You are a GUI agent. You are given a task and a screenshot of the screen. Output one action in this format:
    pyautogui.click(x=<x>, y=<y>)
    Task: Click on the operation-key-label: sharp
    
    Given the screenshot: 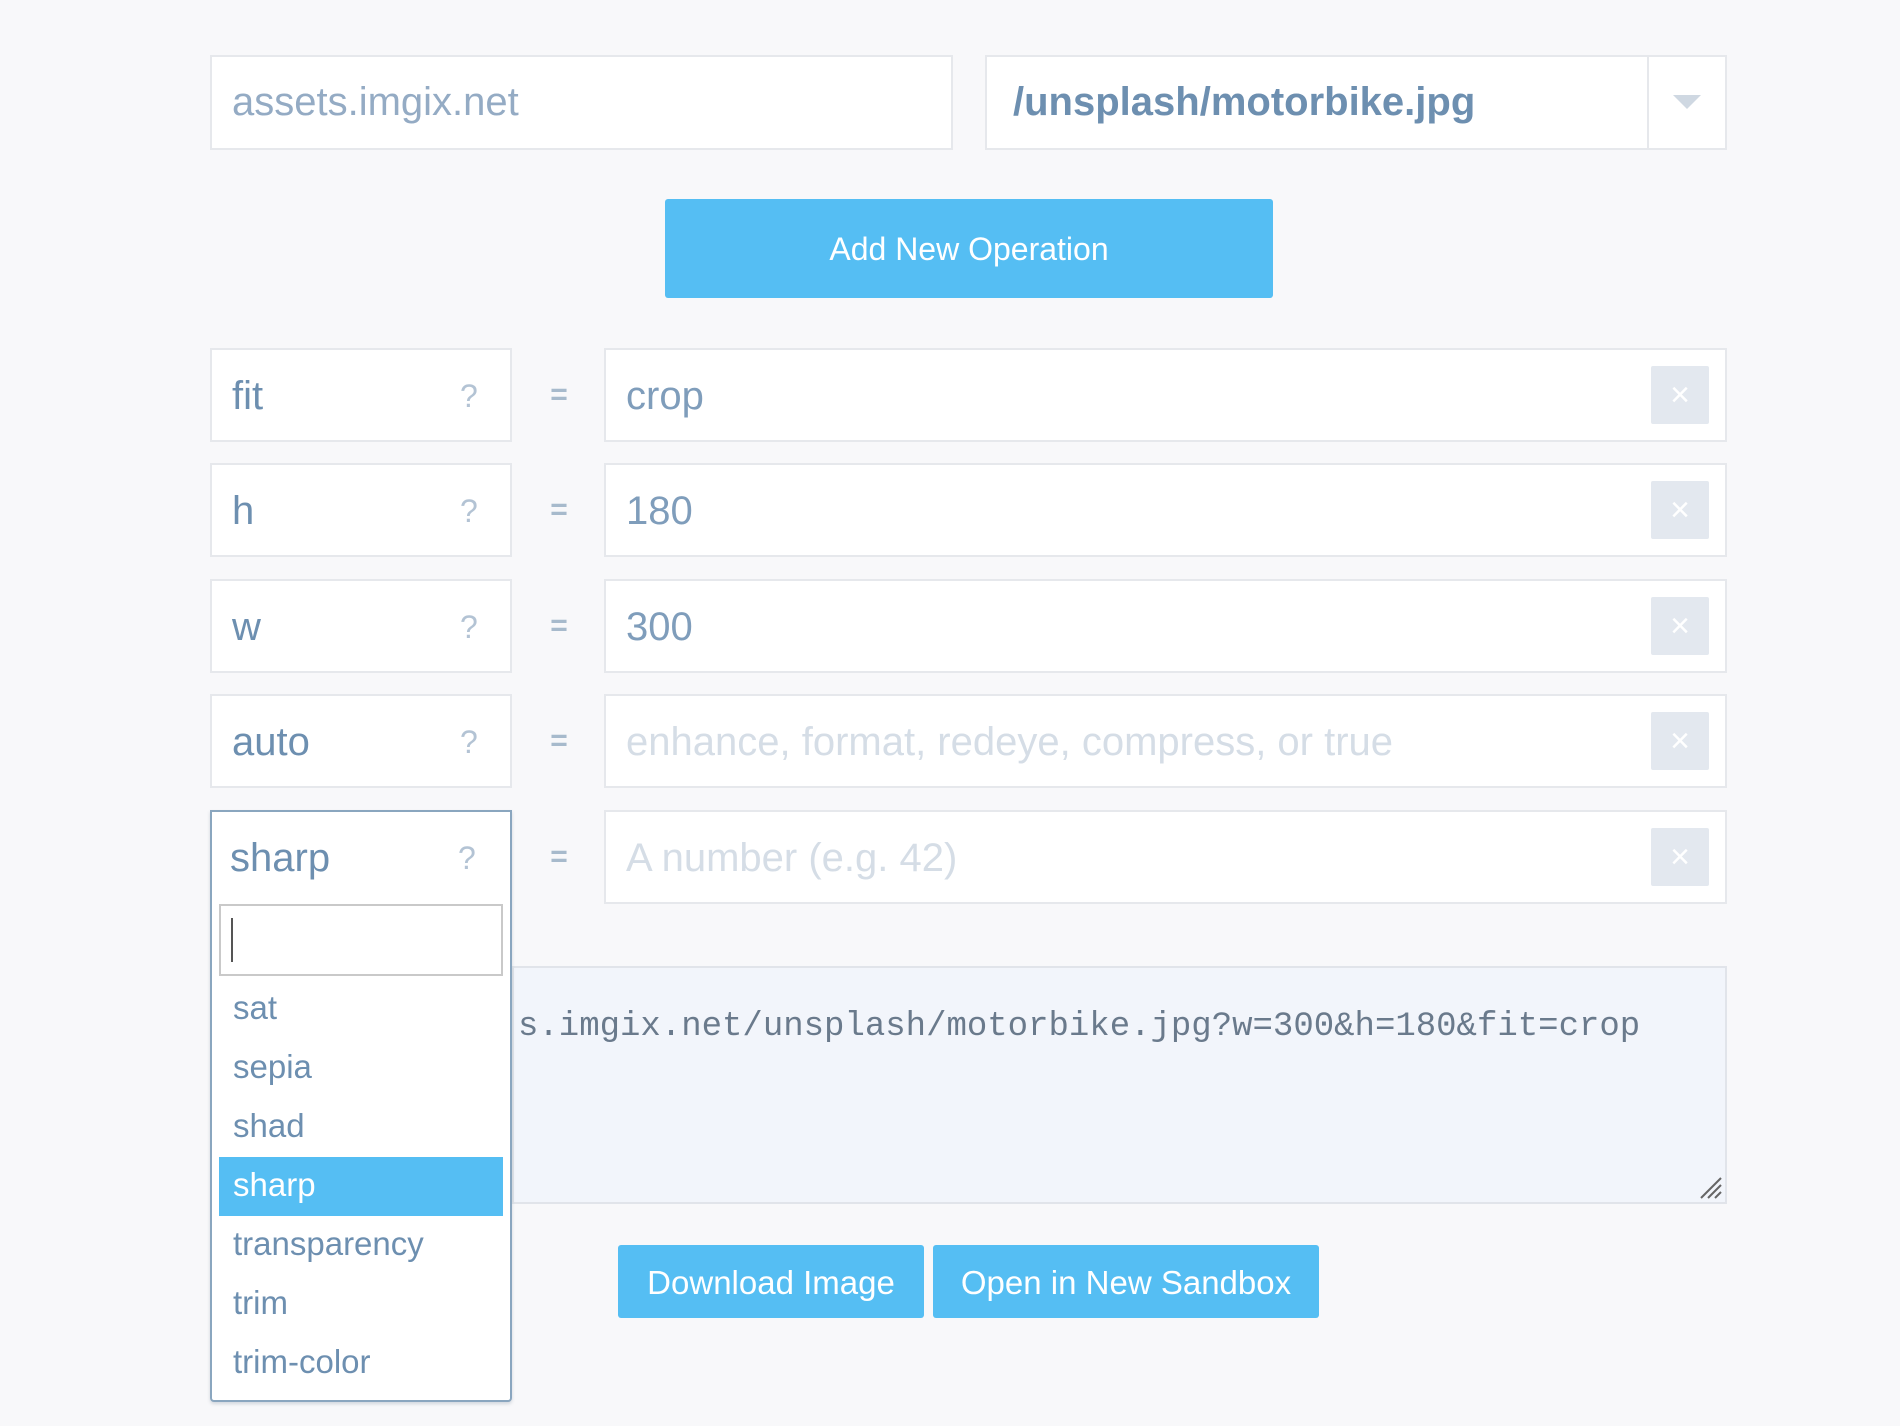 What is the action you would take?
    pyautogui.click(x=280, y=858)
    